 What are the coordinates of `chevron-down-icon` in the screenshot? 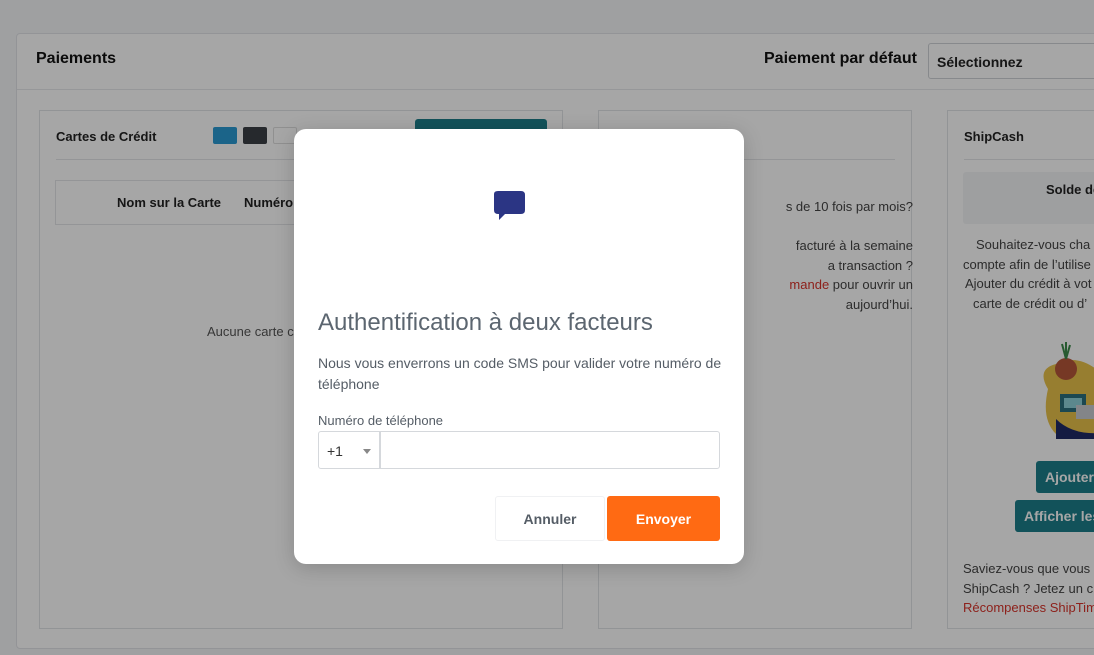 It's located at (367, 451).